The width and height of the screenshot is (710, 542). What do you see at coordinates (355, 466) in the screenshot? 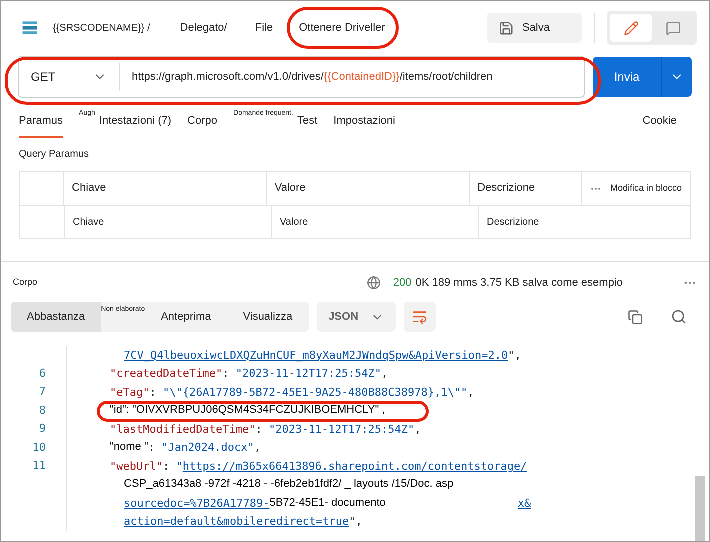
I see `json-link: https://m365x66413896.sharepoint.com/contentstorage/` at bounding box center [355, 466].